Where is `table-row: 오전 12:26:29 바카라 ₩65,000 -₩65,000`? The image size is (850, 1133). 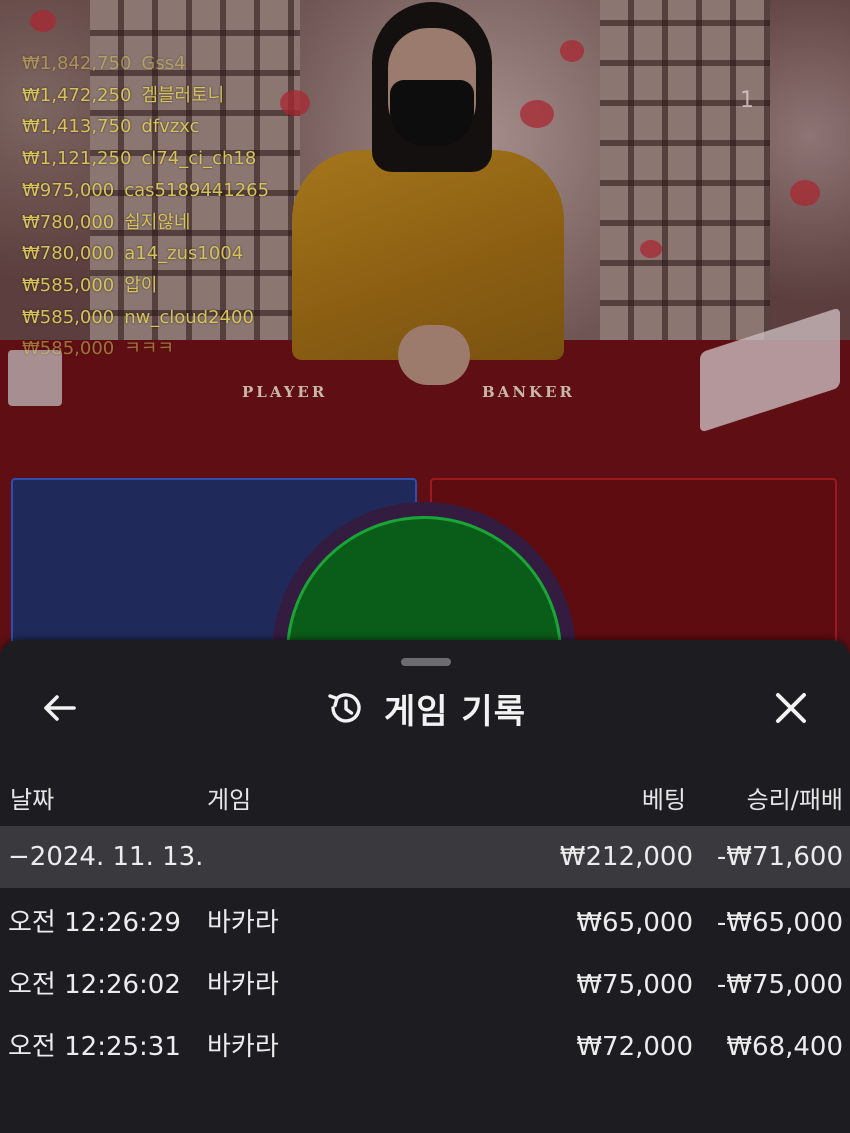
table-row: 오전 12:26:29 바카라 ₩65,000 -₩65,000 is located at coordinates (425, 923).